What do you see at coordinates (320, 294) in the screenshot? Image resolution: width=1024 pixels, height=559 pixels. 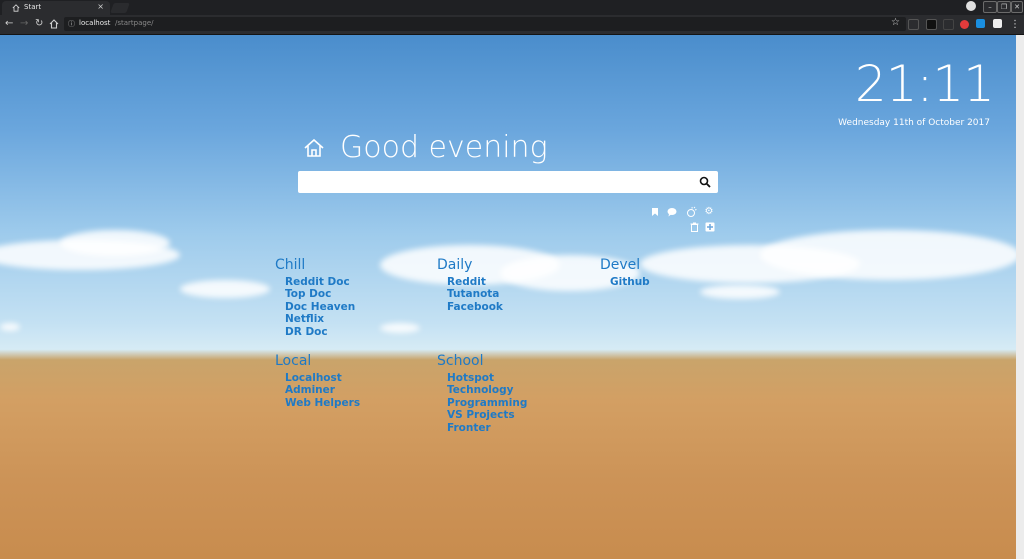 I see `link: Top Doc` at bounding box center [320, 294].